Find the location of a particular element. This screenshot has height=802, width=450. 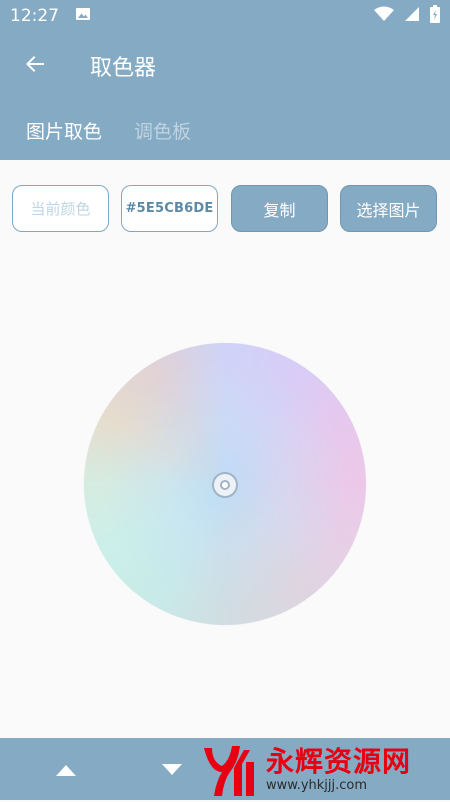

status-icons is located at coordinates (407, 16).